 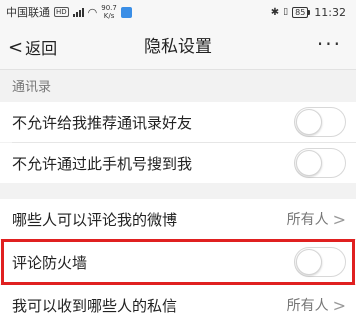 I want to click on battery-icon: 85, so click(x=301, y=12).